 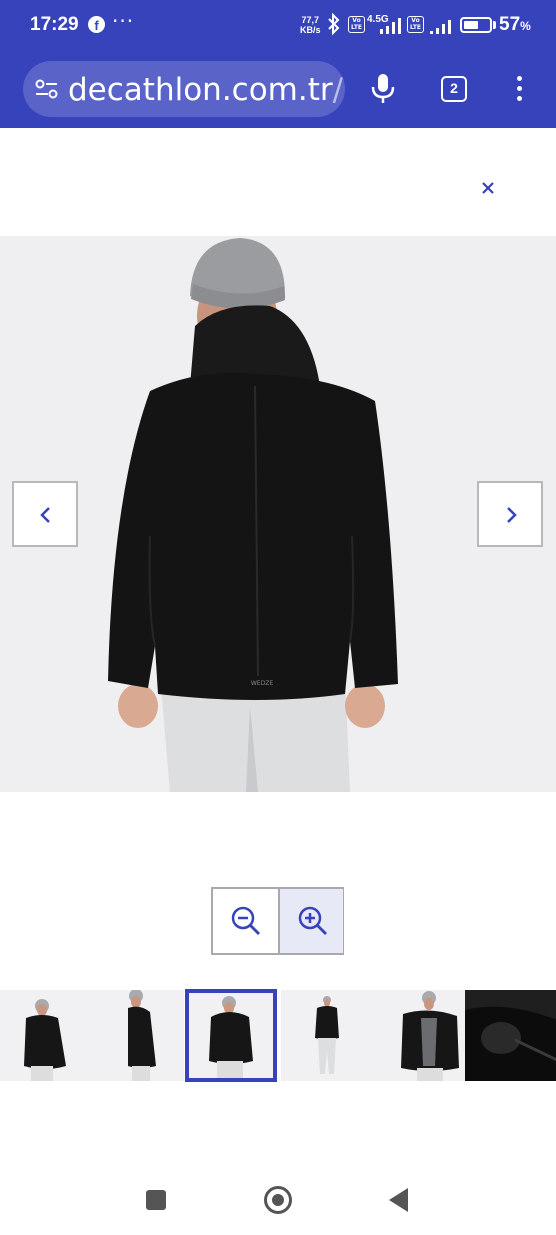 I want to click on battery-fill, so click(x=471, y=25).